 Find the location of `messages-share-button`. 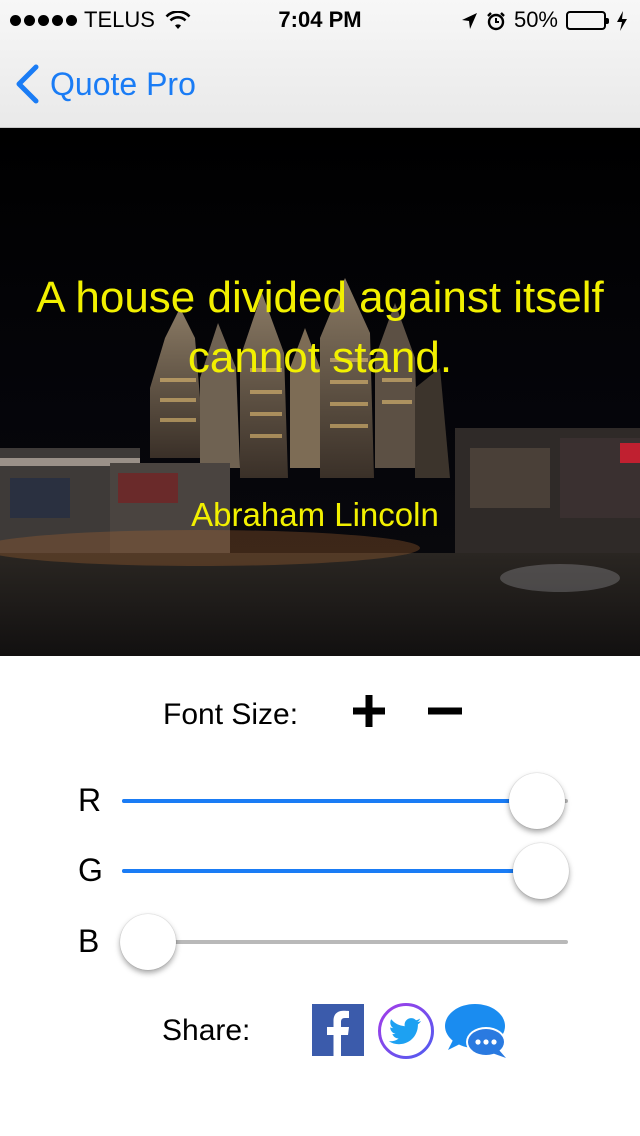

messages-share-button is located at coordinates (477, 1034).